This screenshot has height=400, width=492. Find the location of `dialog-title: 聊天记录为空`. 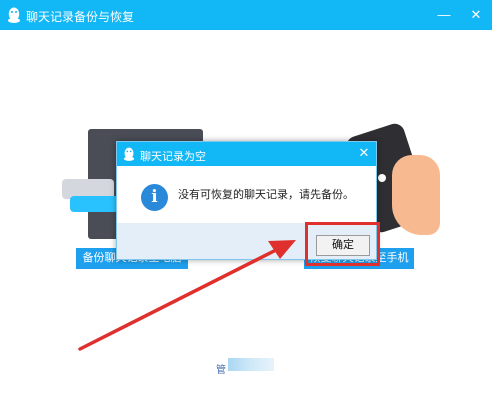

dialog-title: 聊天记录为空 is located at coordinates (173, 157).